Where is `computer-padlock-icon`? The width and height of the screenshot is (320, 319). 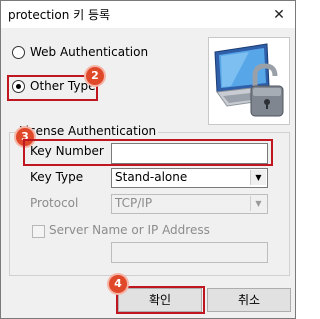
computer-padlock-icon is located at coordinates (249, 81).